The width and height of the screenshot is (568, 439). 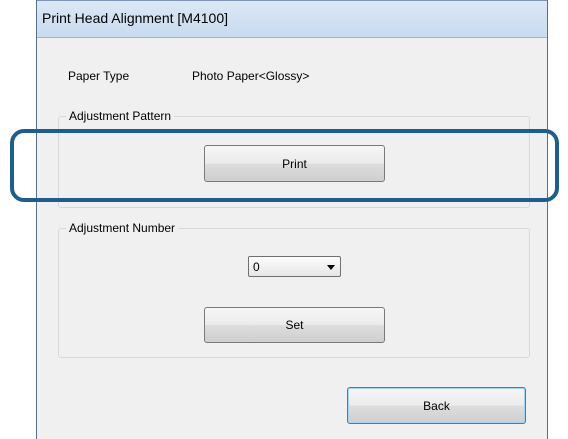 I want to click on adjustment-number-label: Adjustment Number, so click(x=122, y=228).